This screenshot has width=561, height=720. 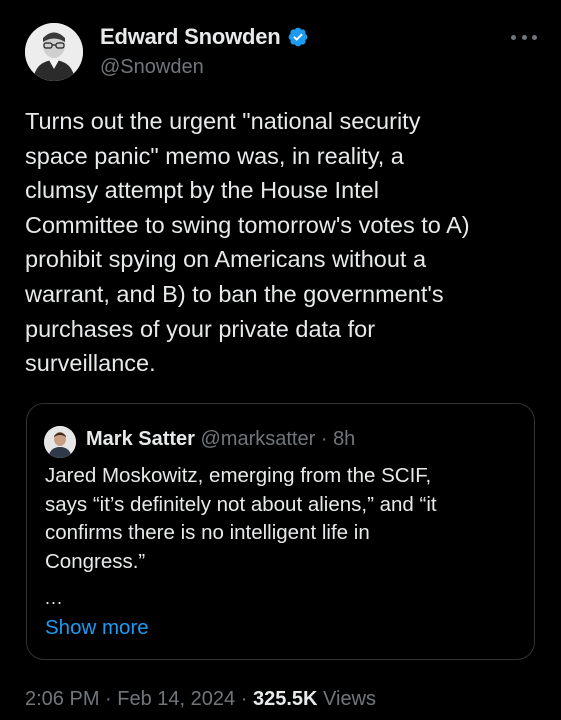 I want to click on tweet-text-line: clumsy attempt by the House Intel, so click(x=202, y=190).